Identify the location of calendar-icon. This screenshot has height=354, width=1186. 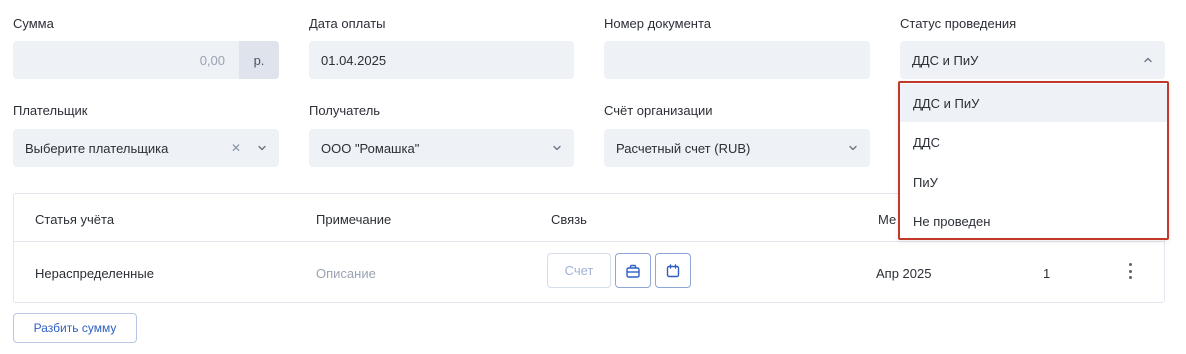
(673, 270).